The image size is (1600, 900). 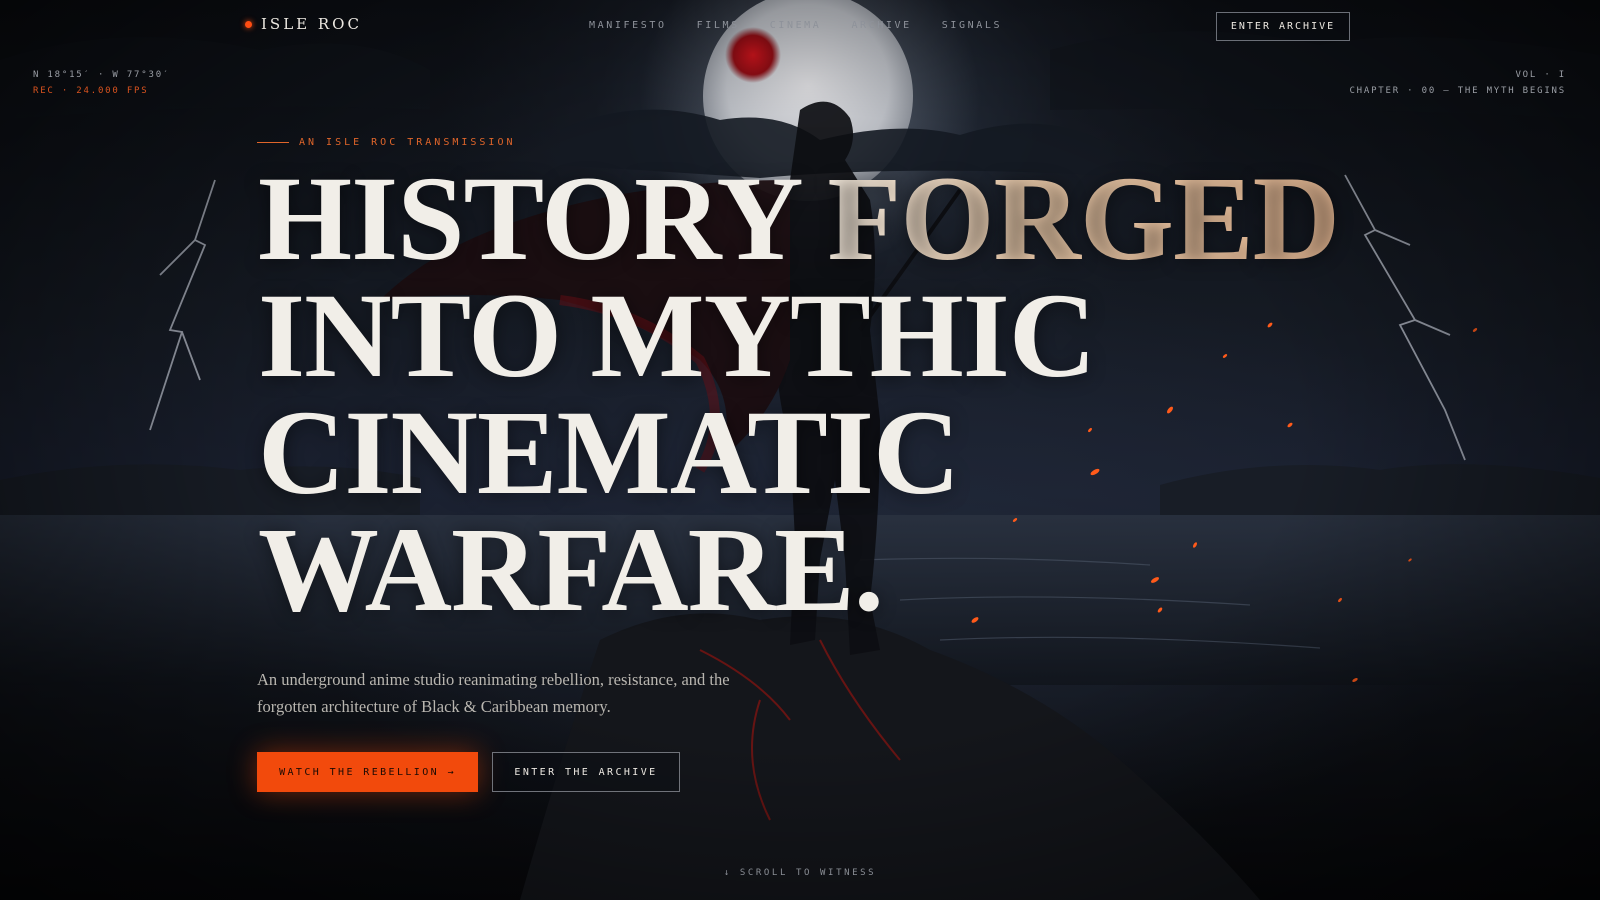 What do you see at coordinates (91, 91) in the screenshot?
I see `rec-fps-text: REC · 24.000 FPS` at bounding box center [91, 91].